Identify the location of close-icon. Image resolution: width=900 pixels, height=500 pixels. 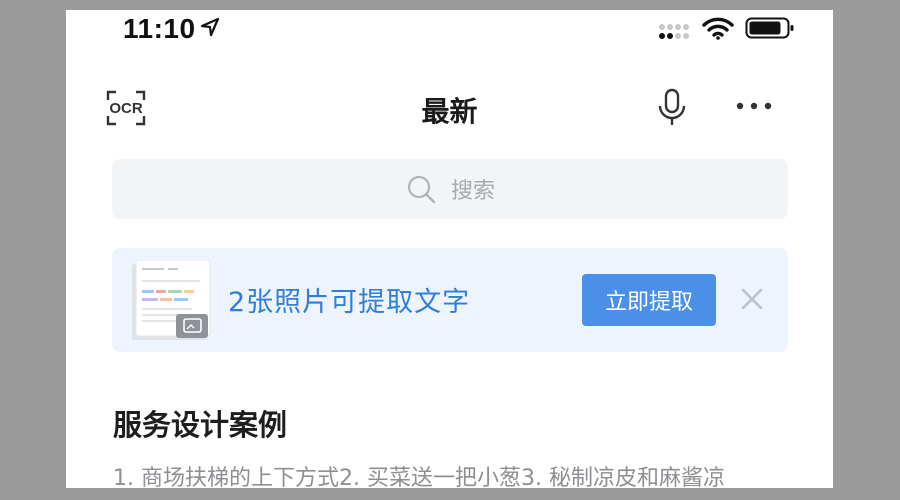
(752, 299).